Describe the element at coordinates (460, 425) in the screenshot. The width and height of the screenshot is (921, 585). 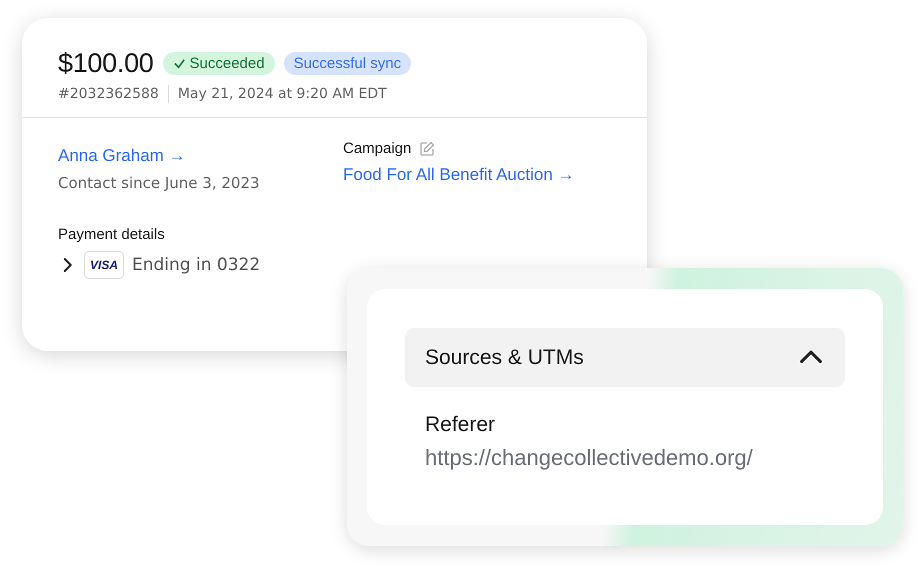
I see `field-label: Referer` at that location.